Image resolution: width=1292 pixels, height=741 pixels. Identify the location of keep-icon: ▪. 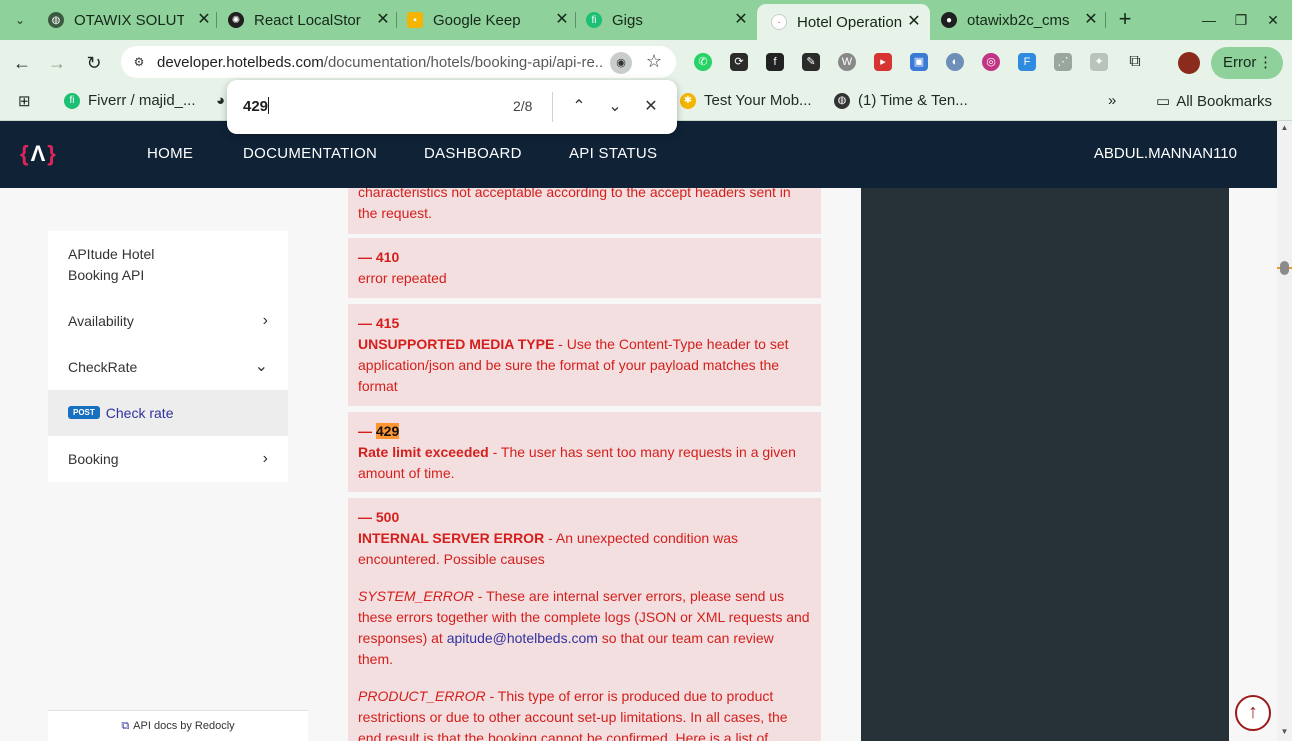
(415, 20).